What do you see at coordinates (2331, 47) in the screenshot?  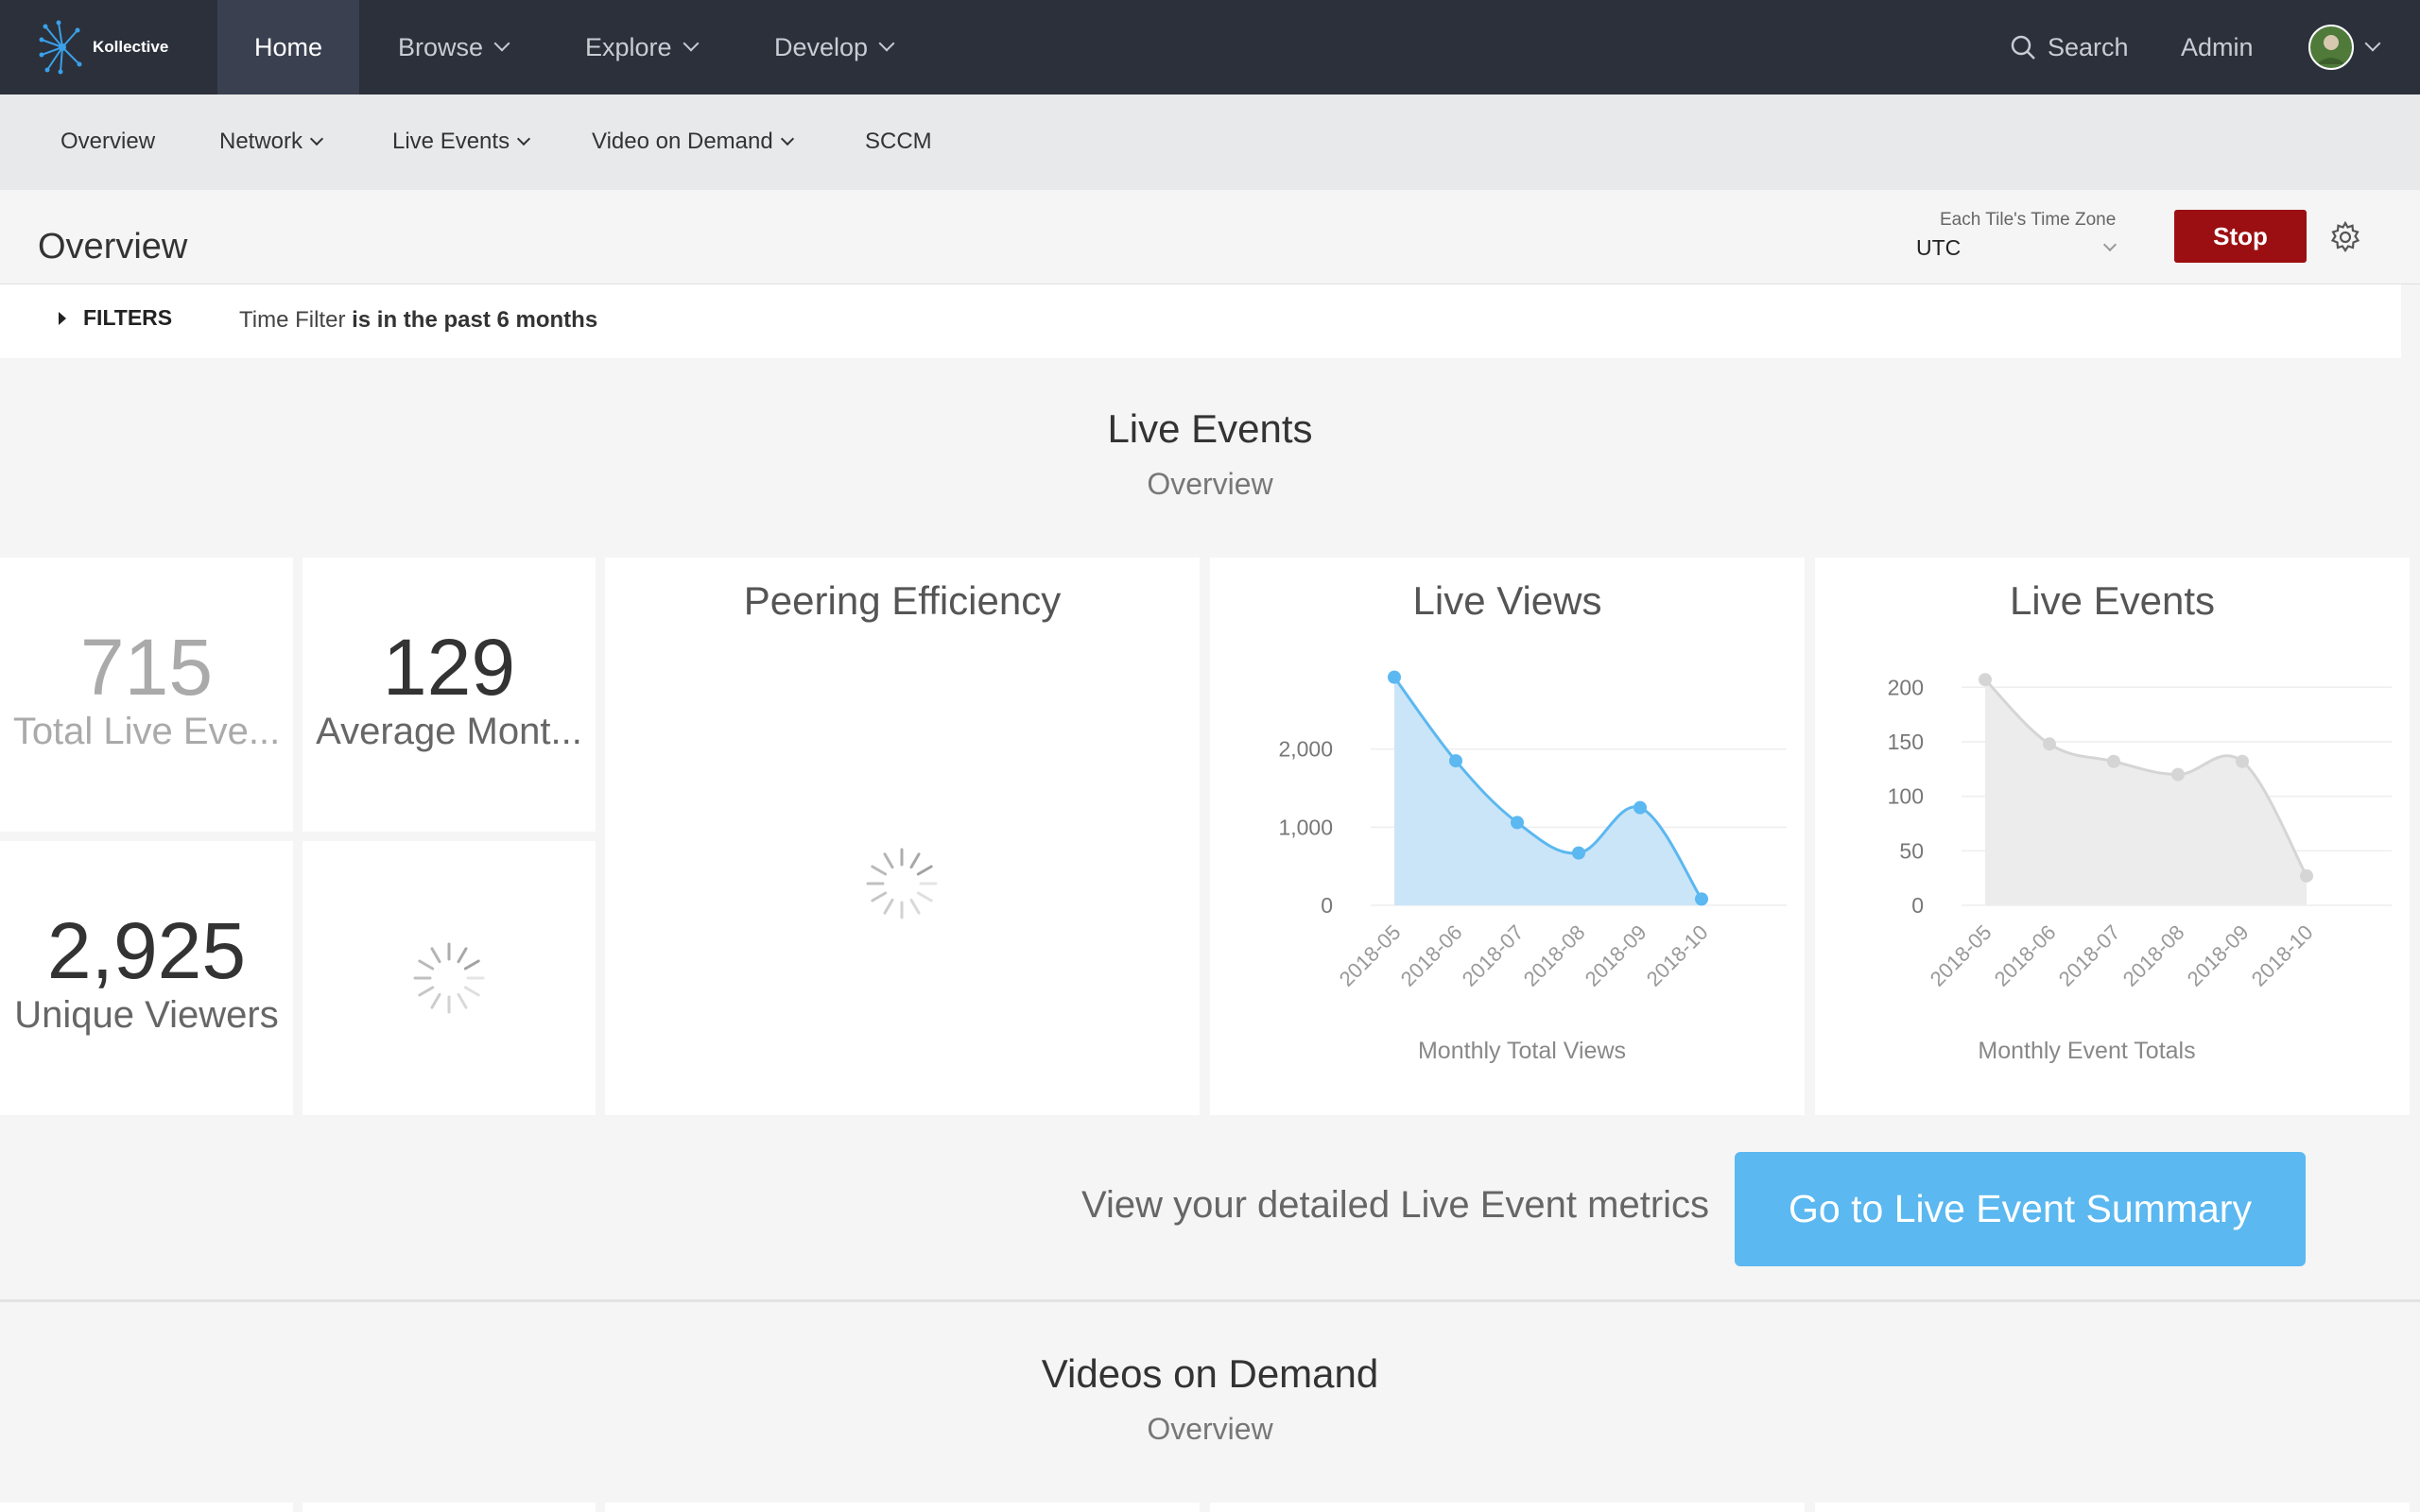 I see `avatar` at bounding box center [2331, 47].